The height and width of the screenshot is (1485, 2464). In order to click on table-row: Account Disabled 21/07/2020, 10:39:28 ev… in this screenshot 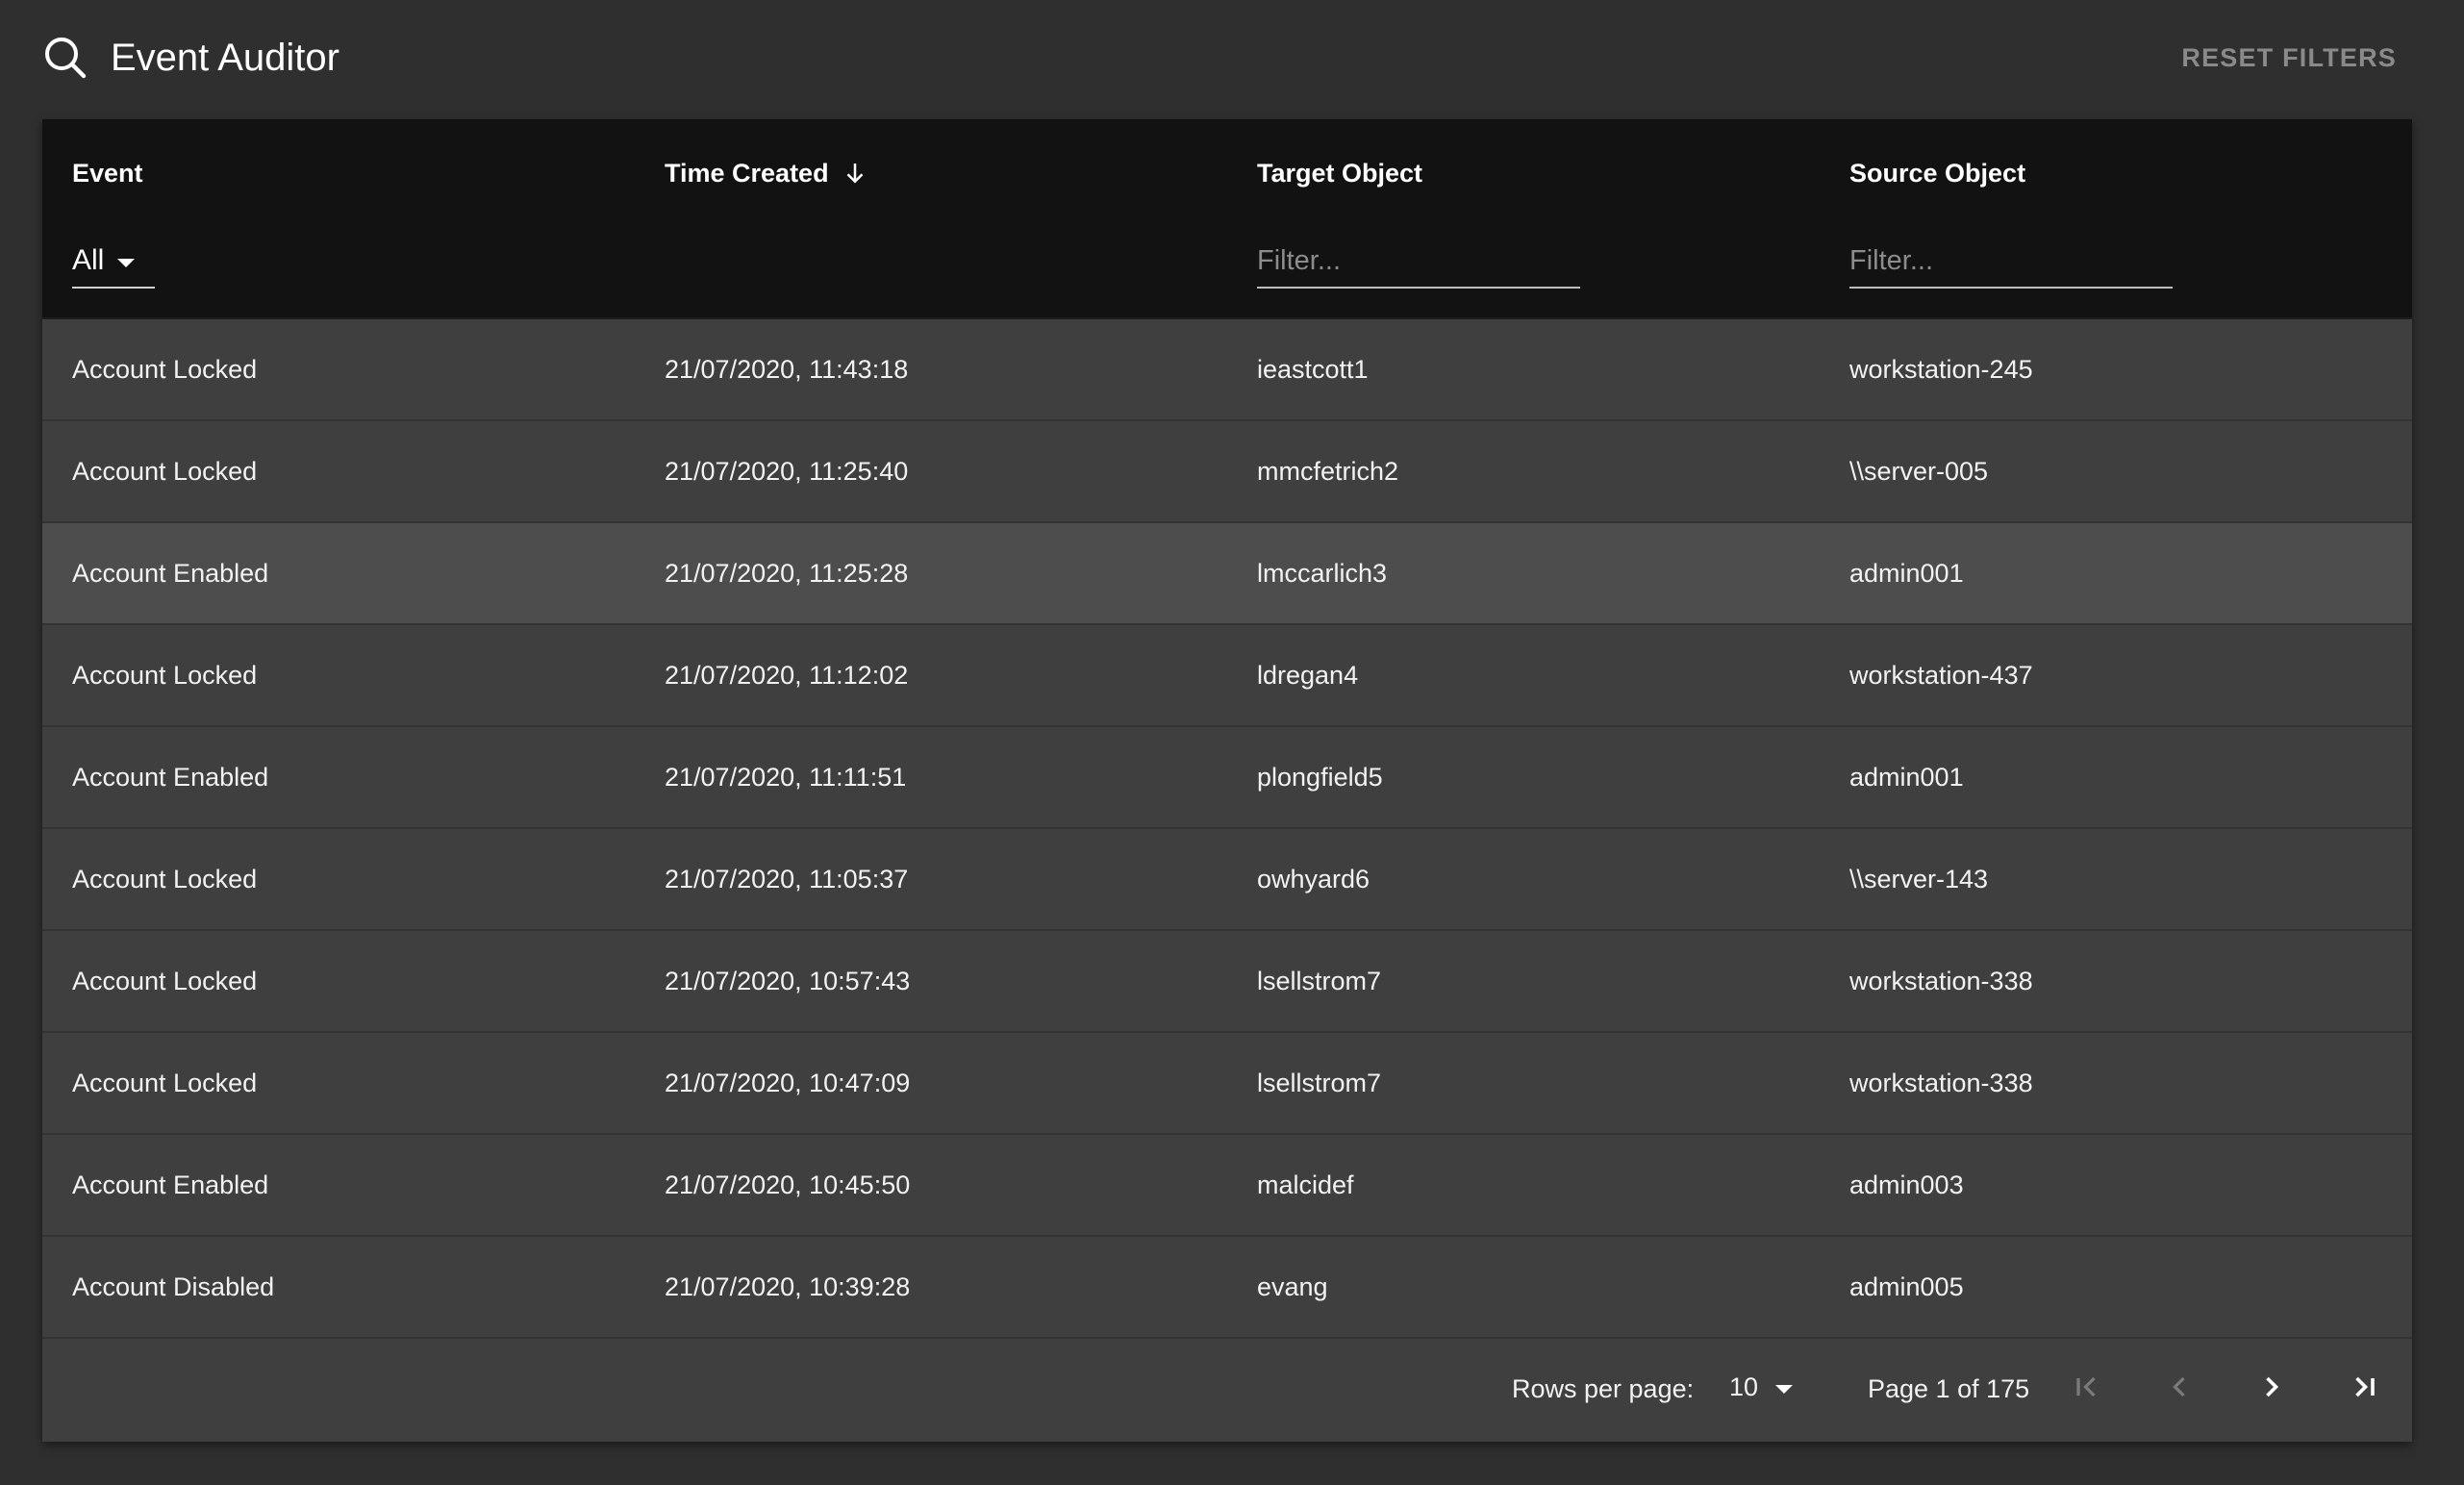, I will do `click(1227, 1288)`.